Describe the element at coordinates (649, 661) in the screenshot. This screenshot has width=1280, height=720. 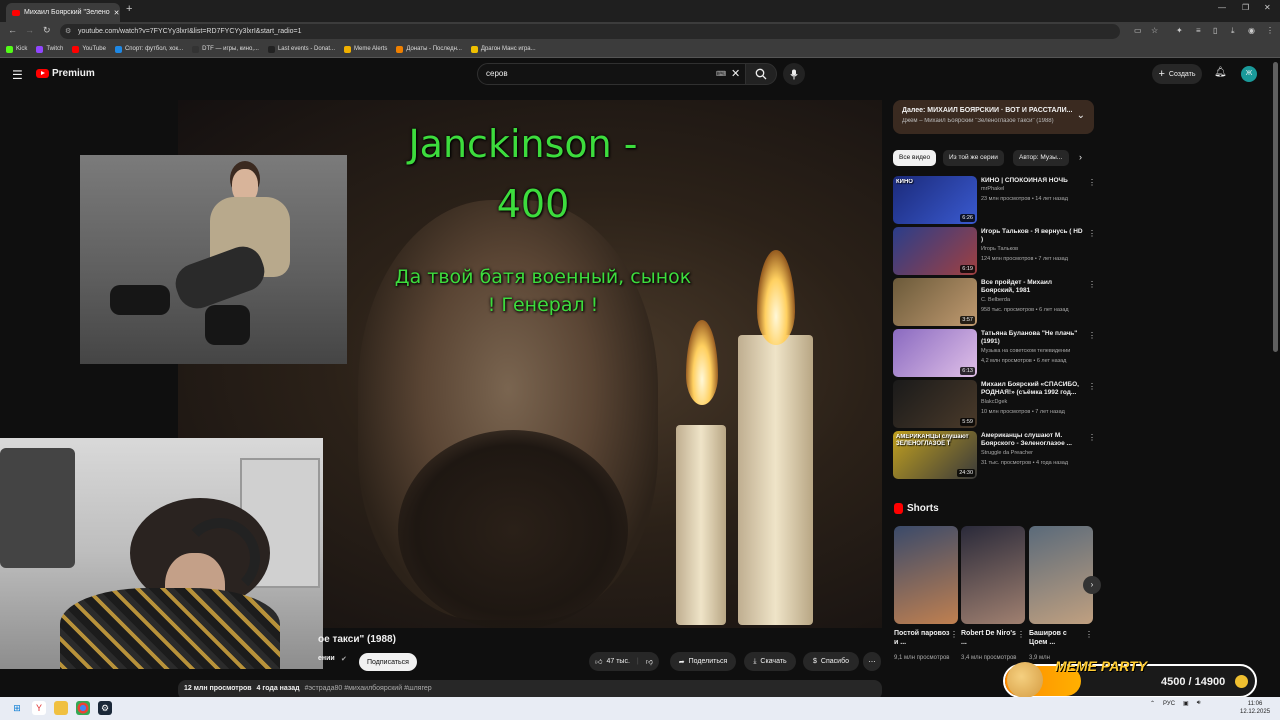
I see `dislike-icon: 👎︎` at that location.